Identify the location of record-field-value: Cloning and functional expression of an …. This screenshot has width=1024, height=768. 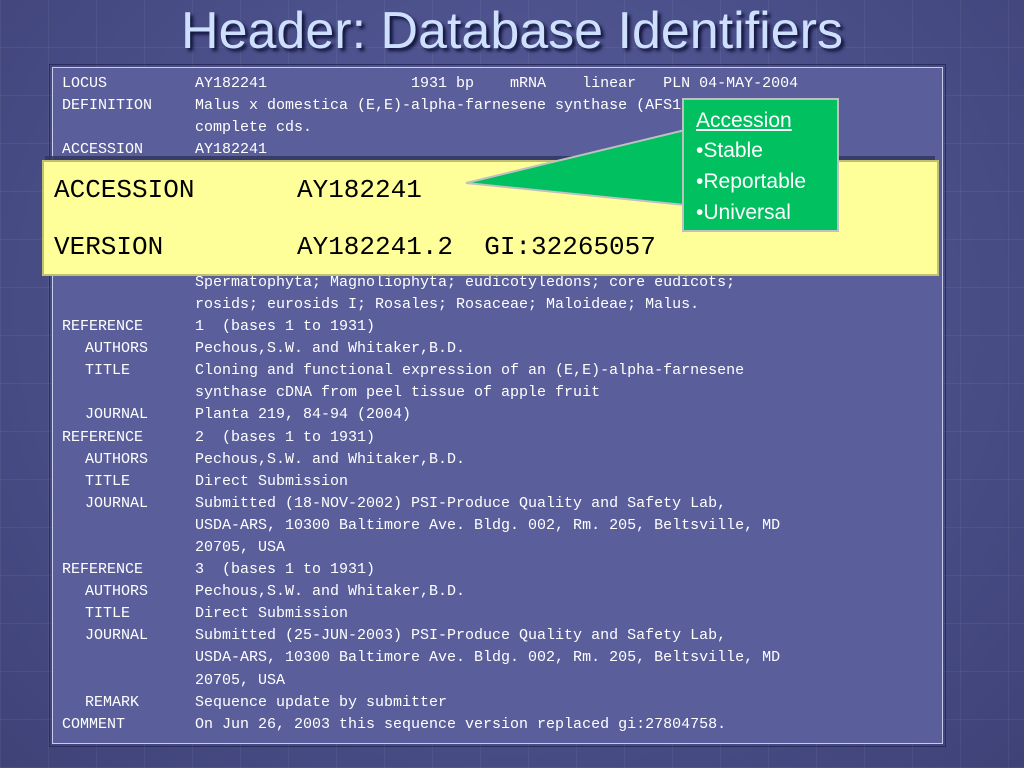
(470, 371).